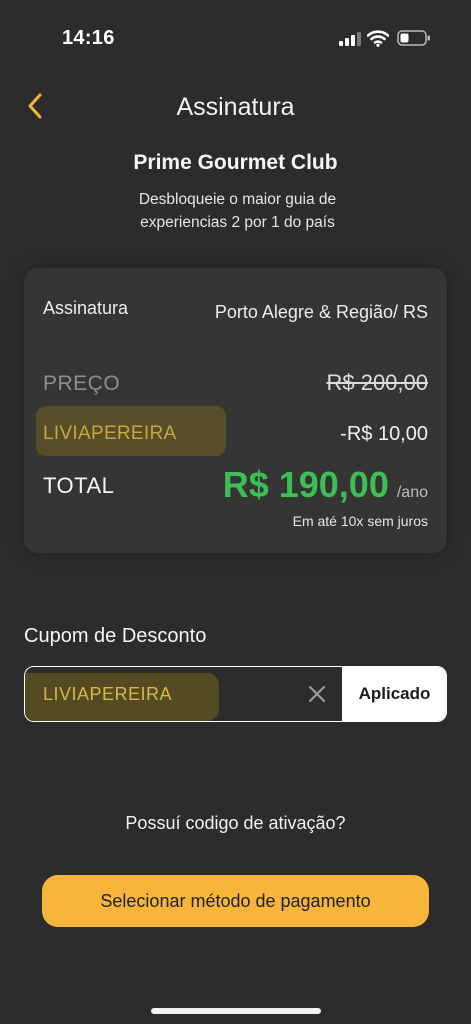 The image size is (471, 1024). I want to click on original-price: R$ 200,00, so click(377, 382).